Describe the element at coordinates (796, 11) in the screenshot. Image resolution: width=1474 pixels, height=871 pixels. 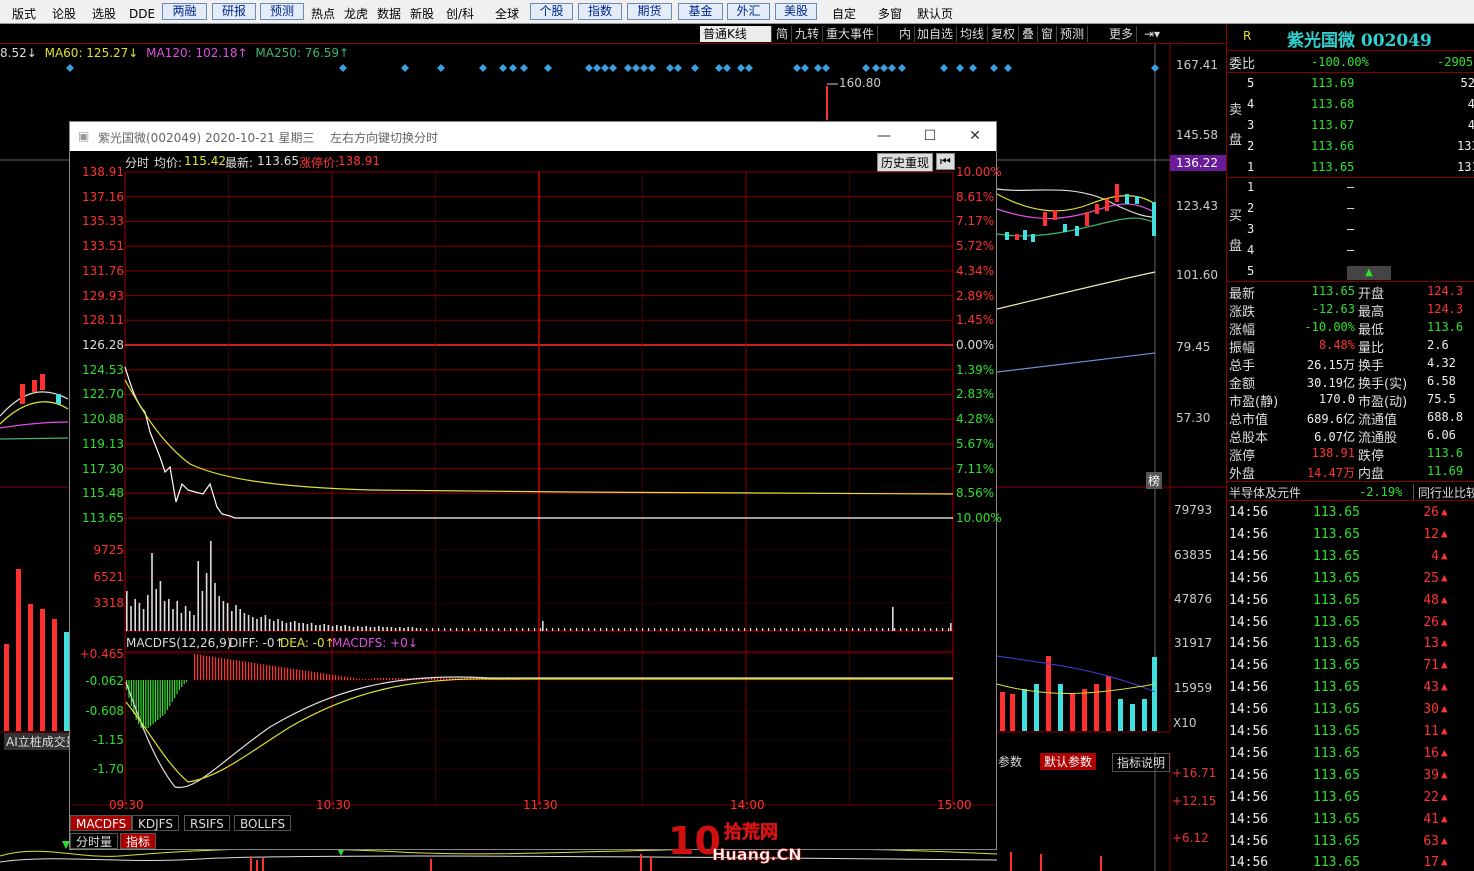
I see `toolbar-us: 美股` at that location.